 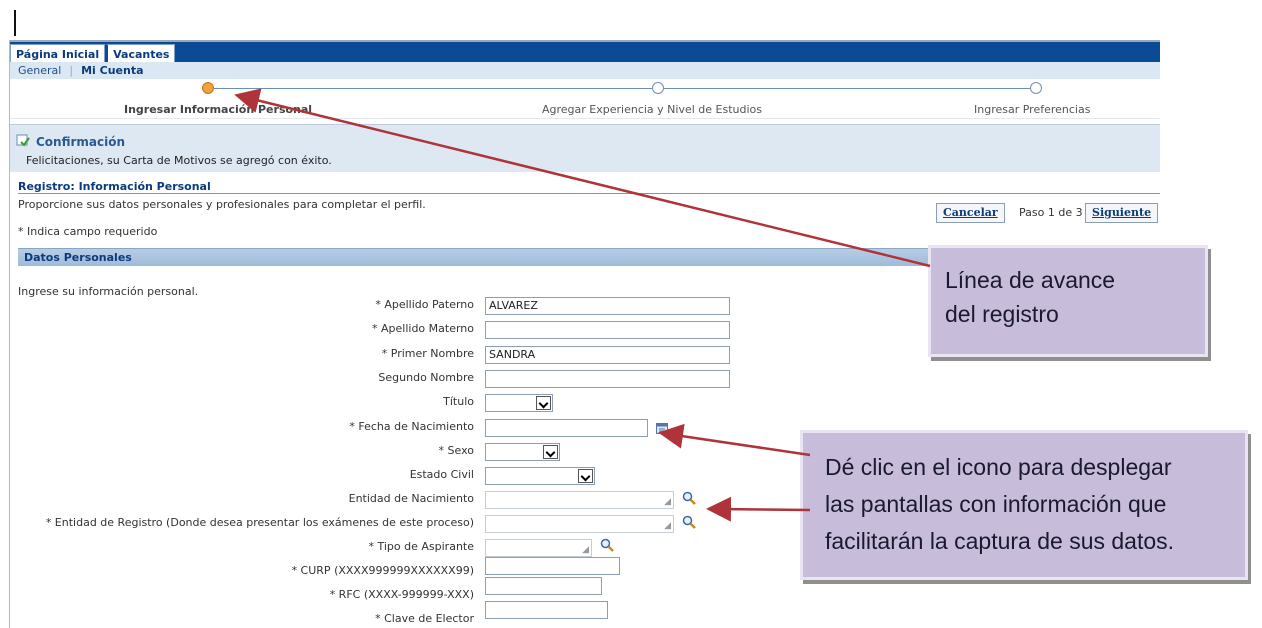 I want to click on row-titulo: Título, so click(x=242, y=403).